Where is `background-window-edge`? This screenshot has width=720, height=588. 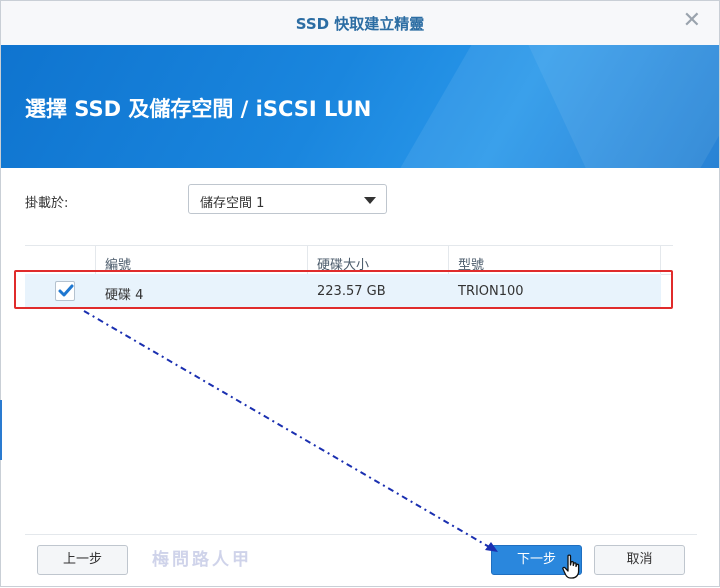 background-window-edge is located at coordinates (1, 430).